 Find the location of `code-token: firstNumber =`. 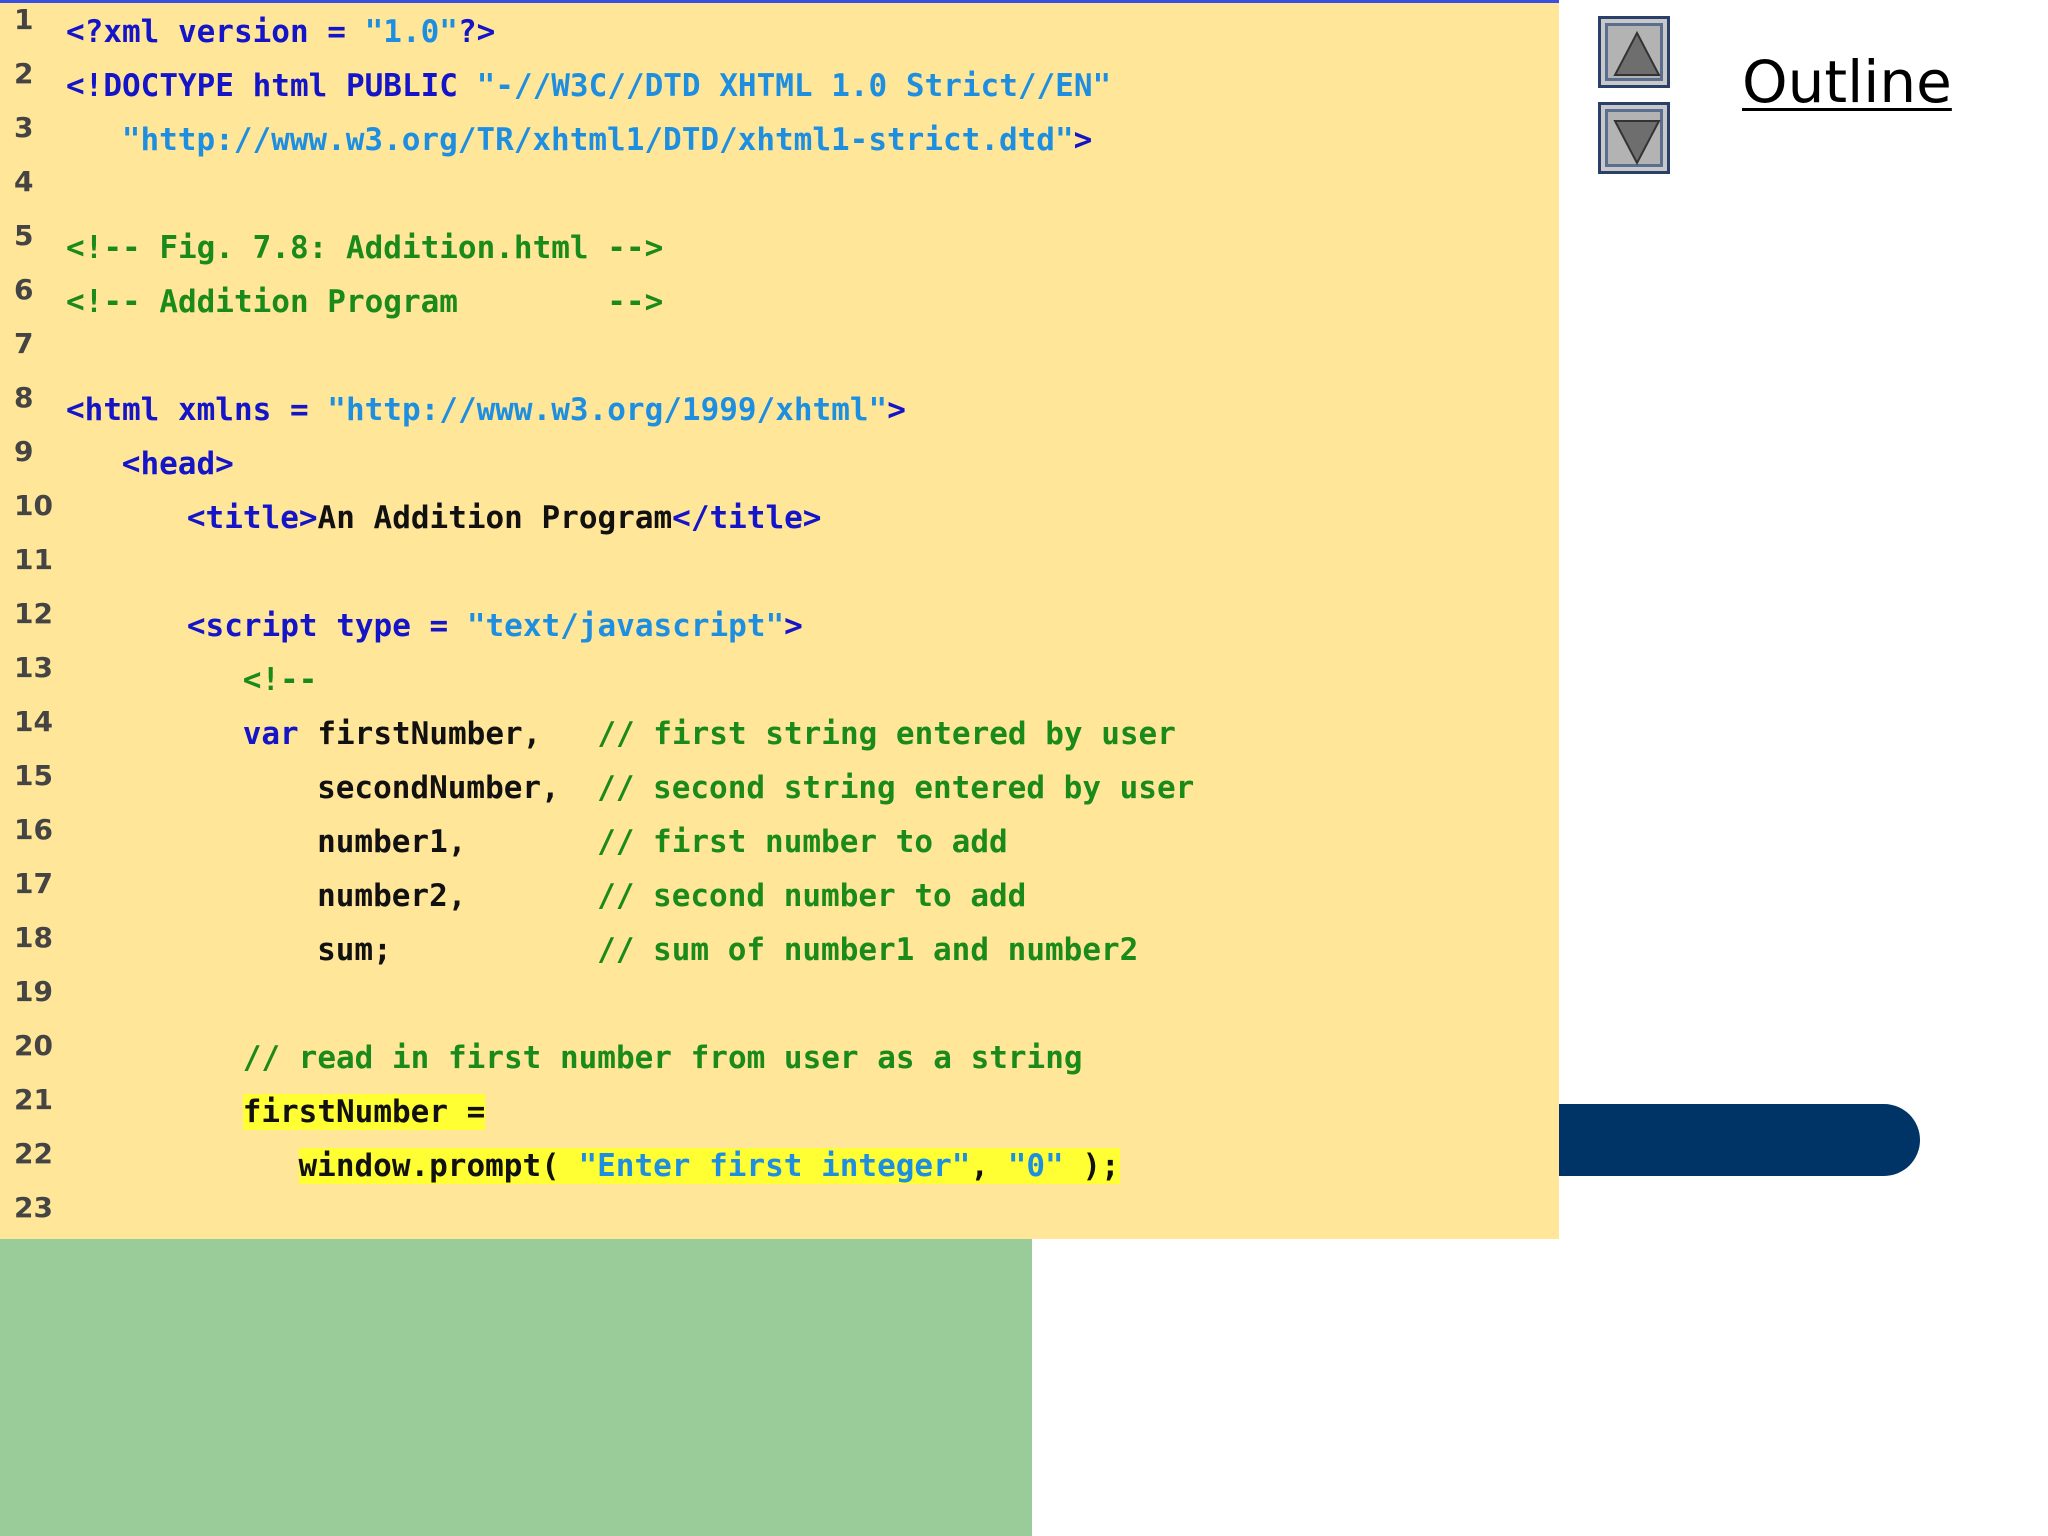

code-token: firstNumber = is located at coordinates (364, 1112).